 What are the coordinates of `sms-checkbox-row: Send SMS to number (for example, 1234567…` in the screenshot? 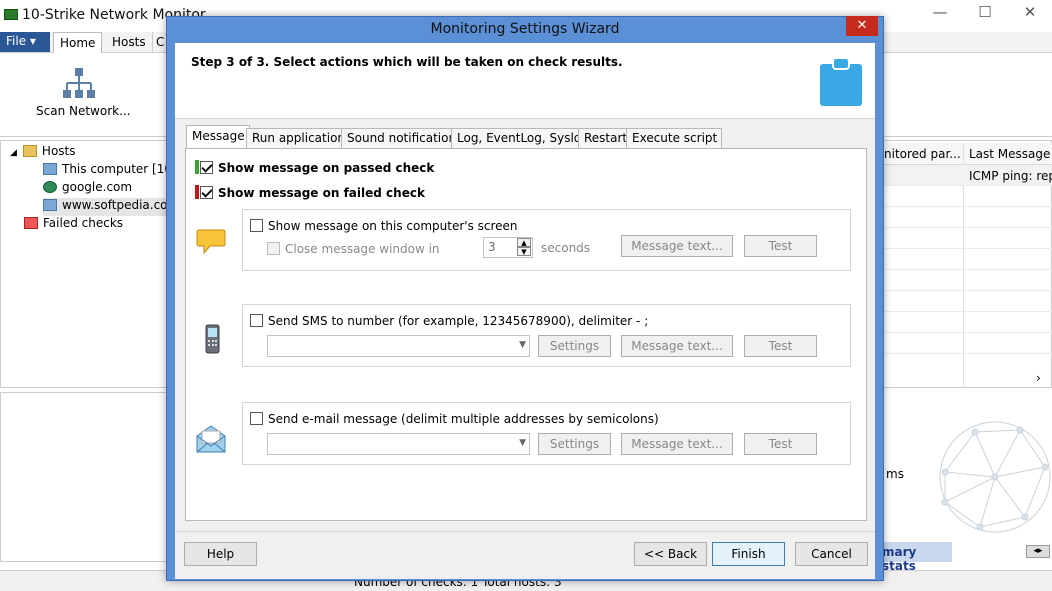 It's located at (449, 321).